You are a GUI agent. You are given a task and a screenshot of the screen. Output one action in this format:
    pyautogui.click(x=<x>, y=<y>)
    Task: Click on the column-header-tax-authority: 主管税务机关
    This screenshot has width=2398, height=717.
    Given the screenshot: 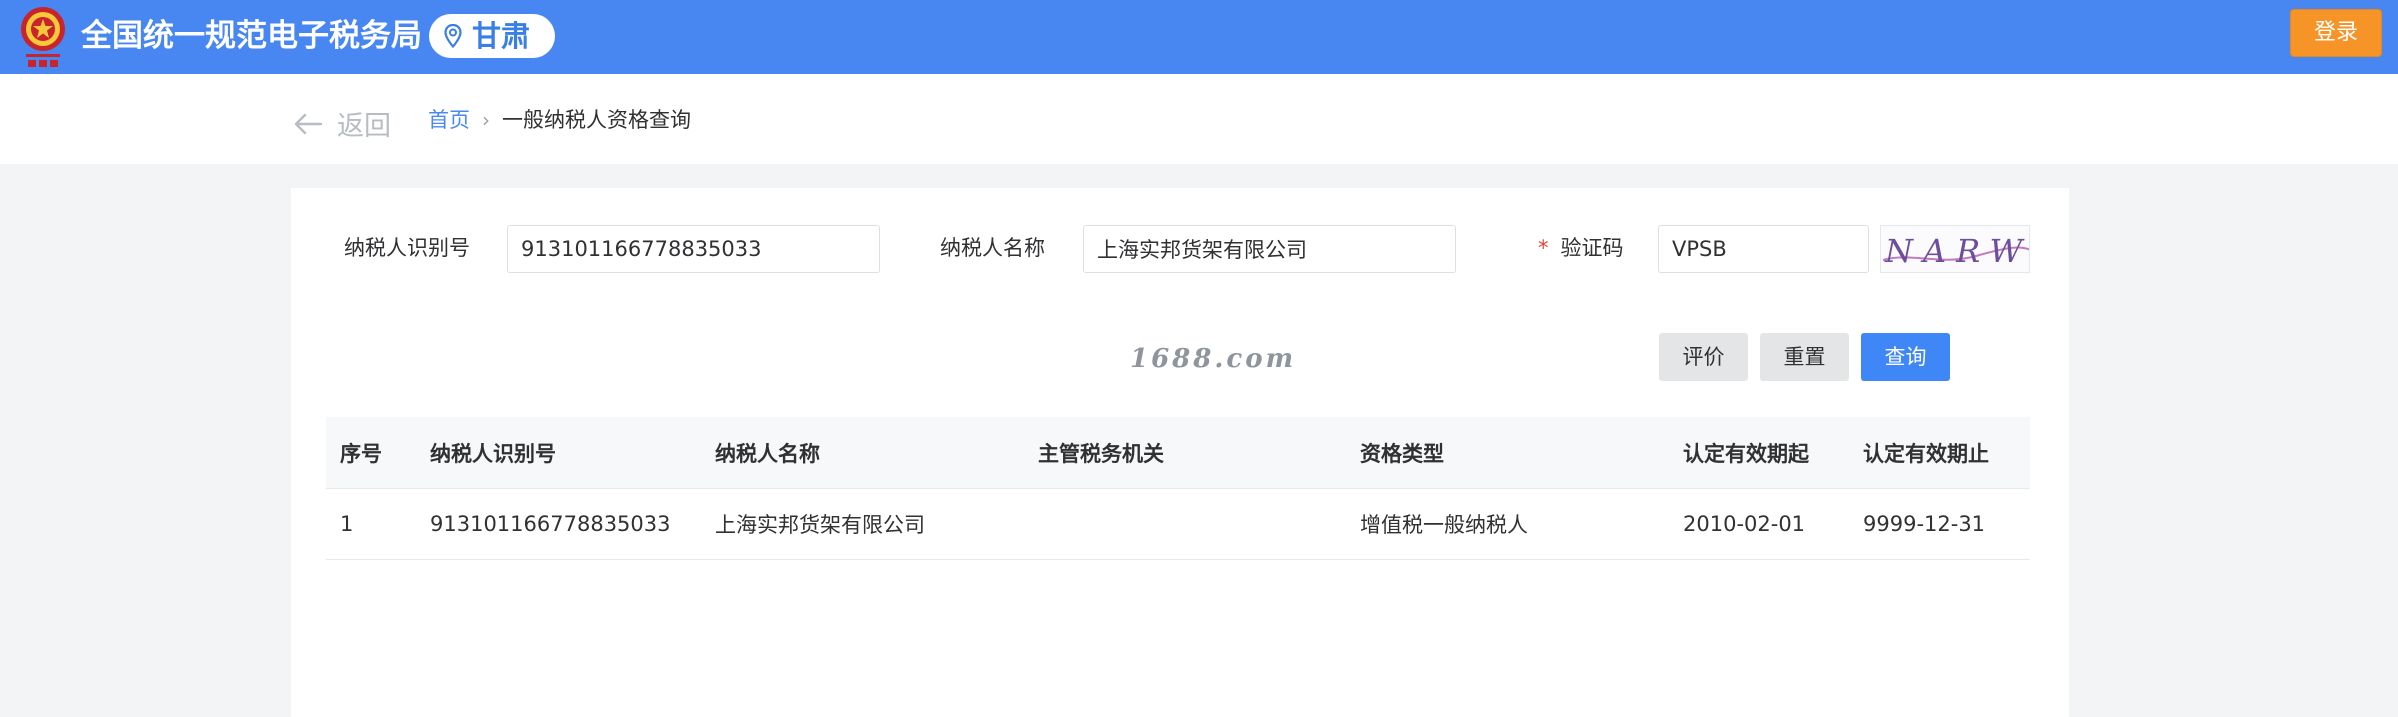 What is the action you would take?
    pyautogui.click(x=1101, y=453)
    